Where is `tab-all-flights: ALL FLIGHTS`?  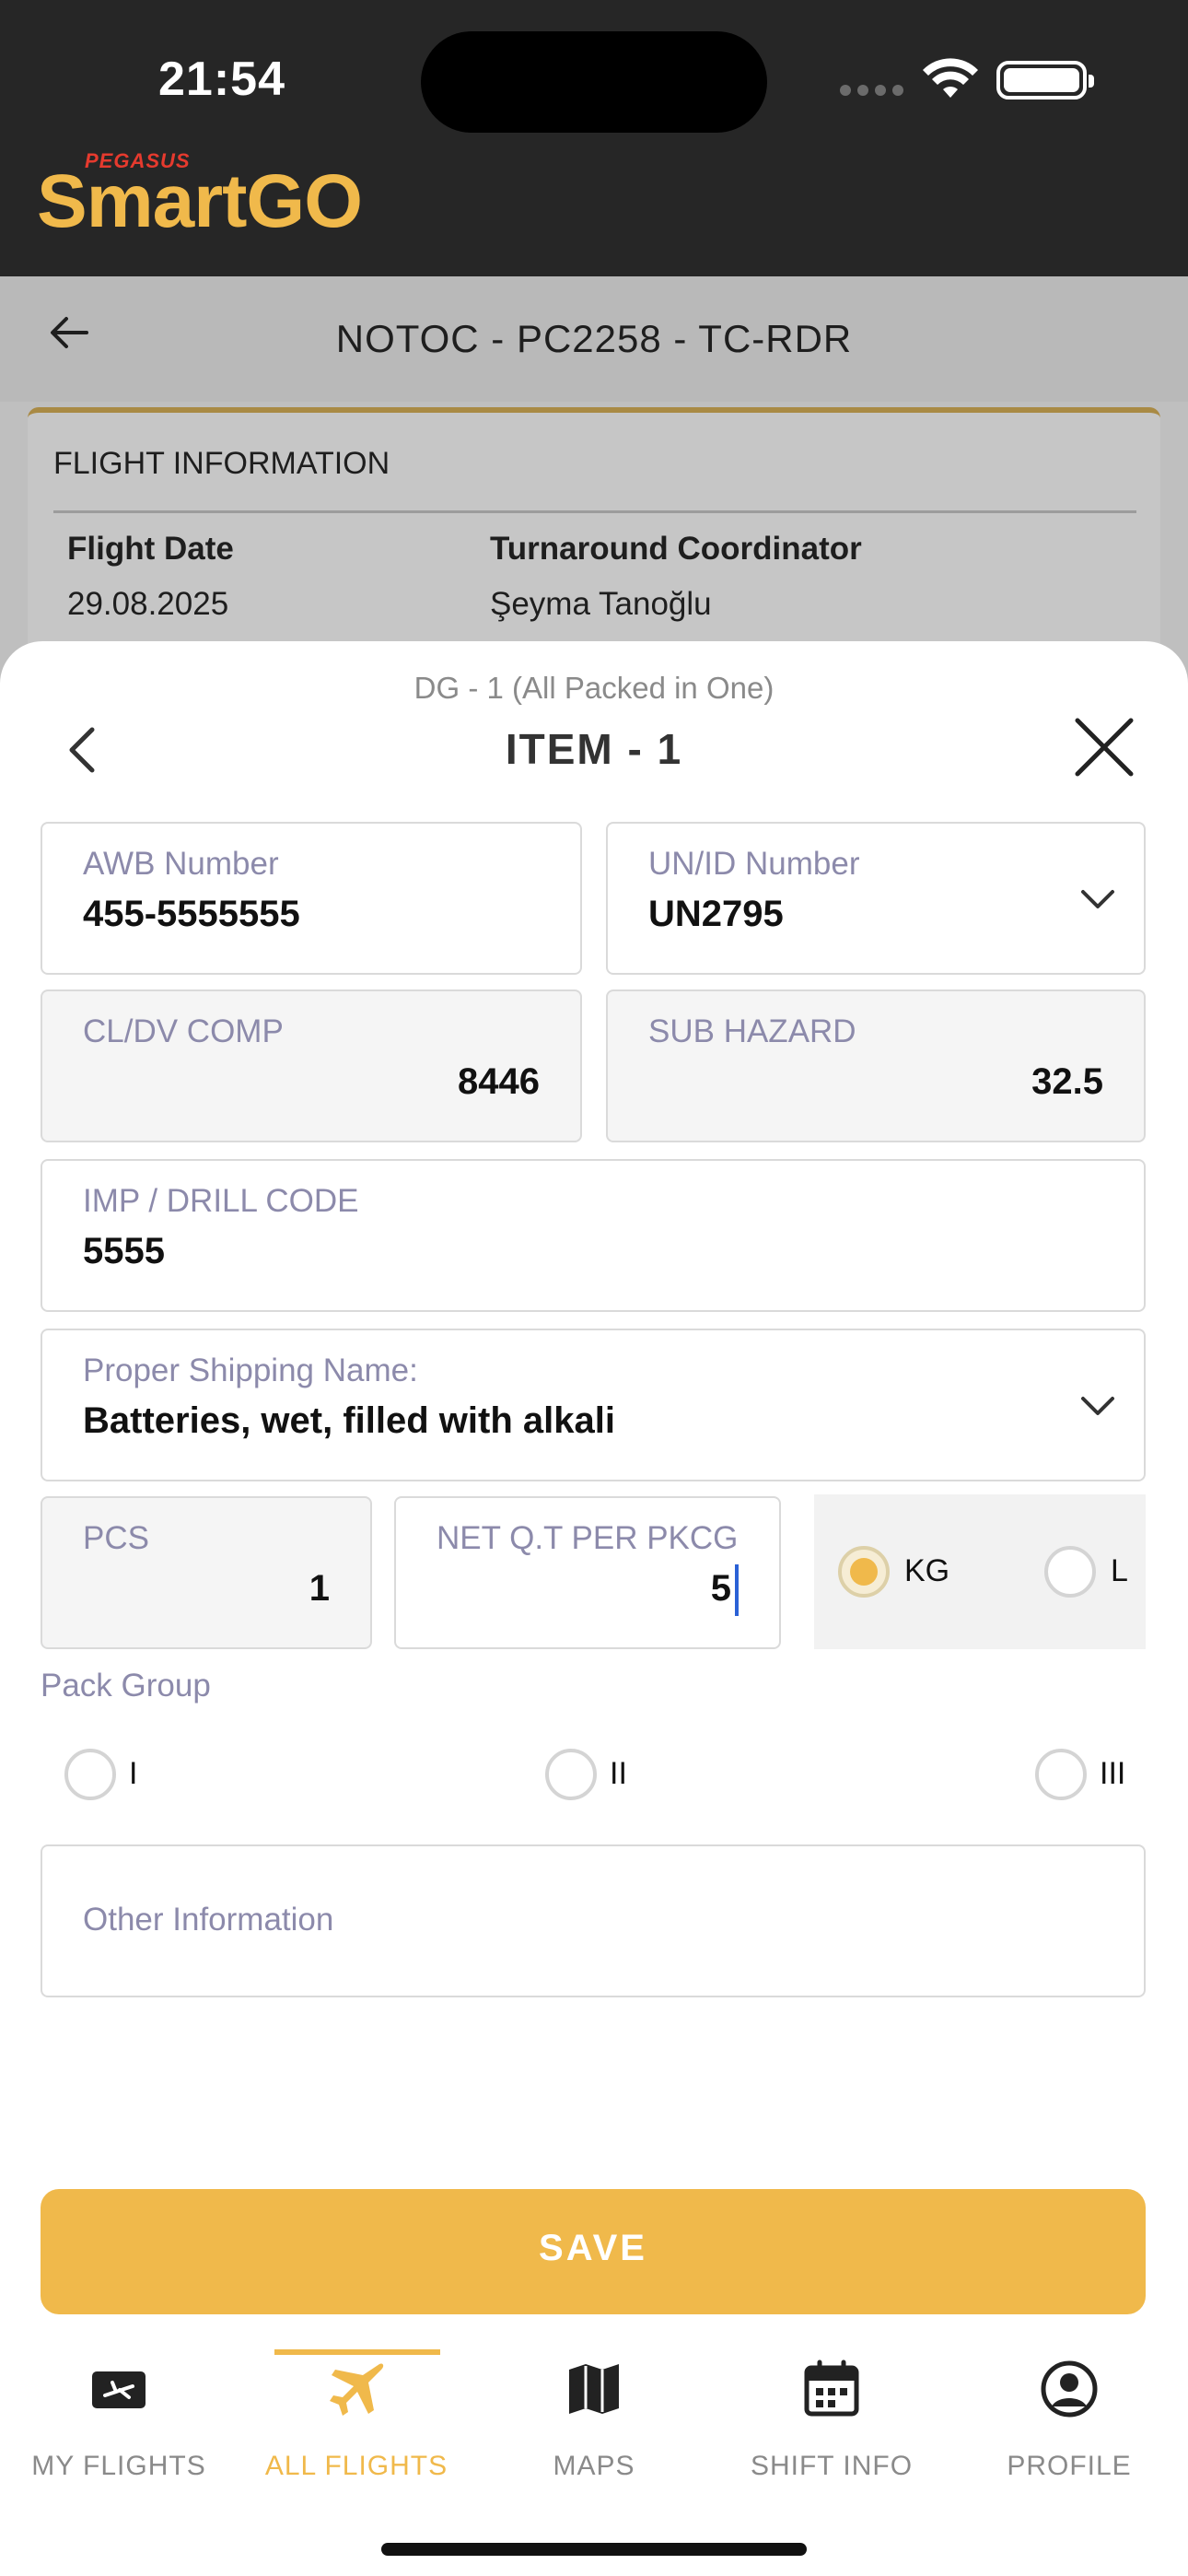 tab-all-flights: ALL FLIGHTS is located at coordinates (356, 2428).